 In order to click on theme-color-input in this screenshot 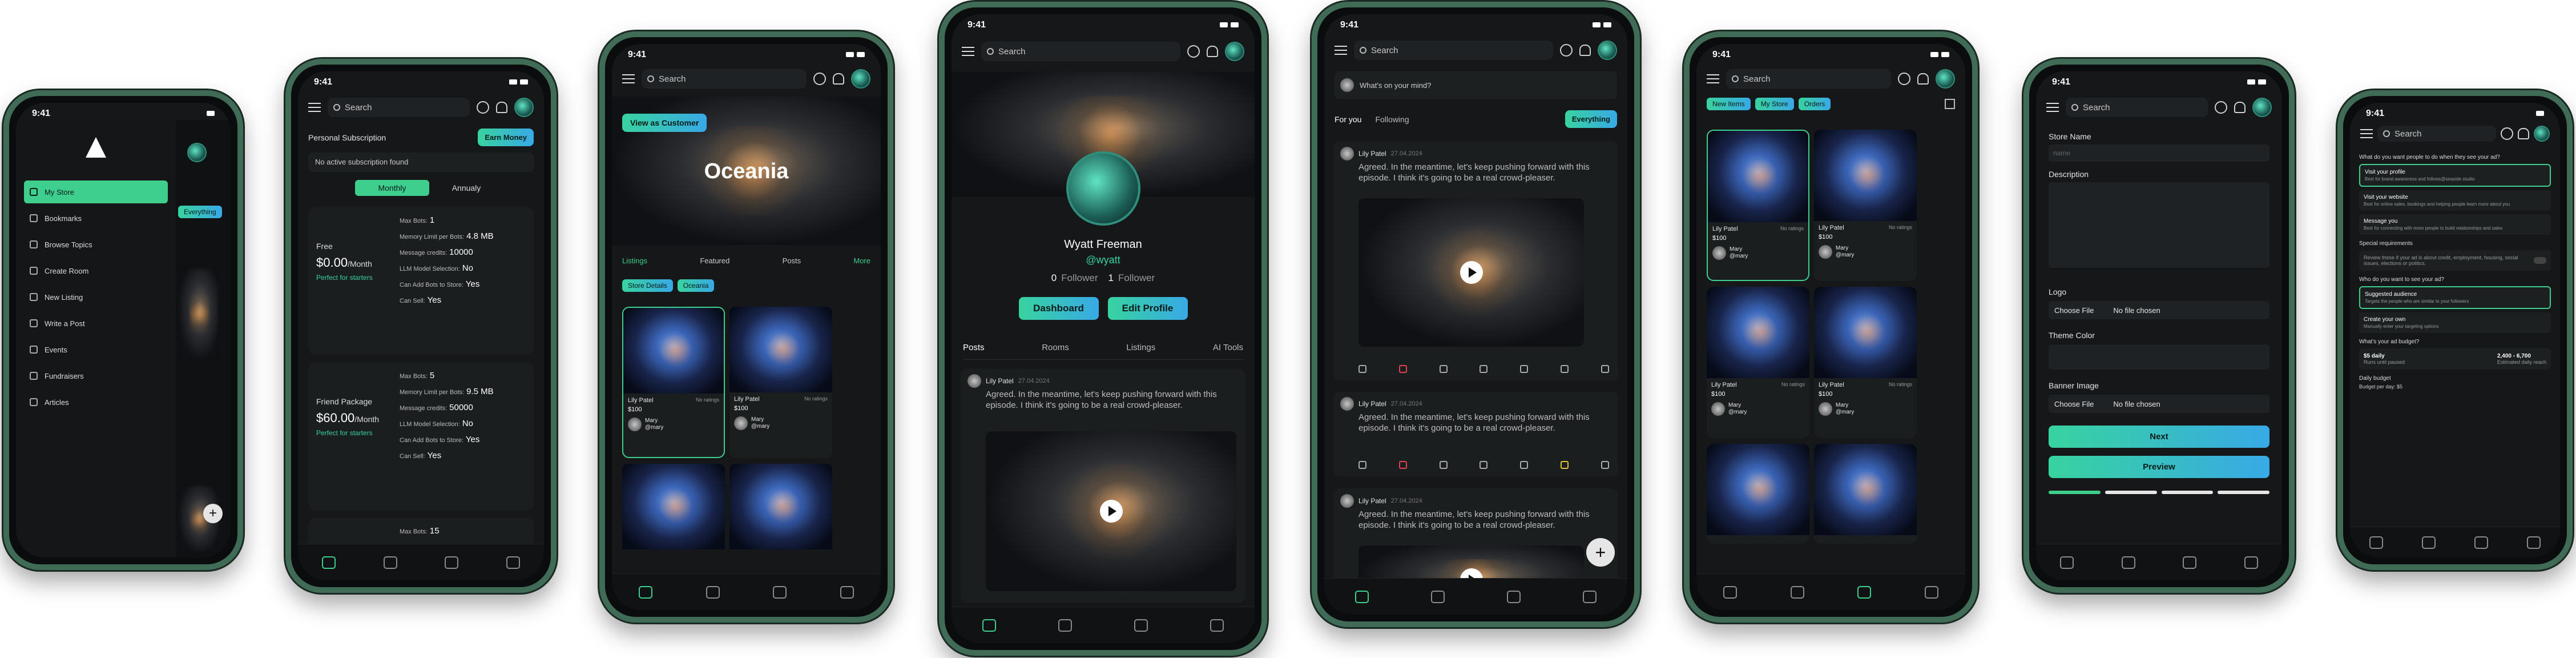, I will do `click(2159, 357)`.